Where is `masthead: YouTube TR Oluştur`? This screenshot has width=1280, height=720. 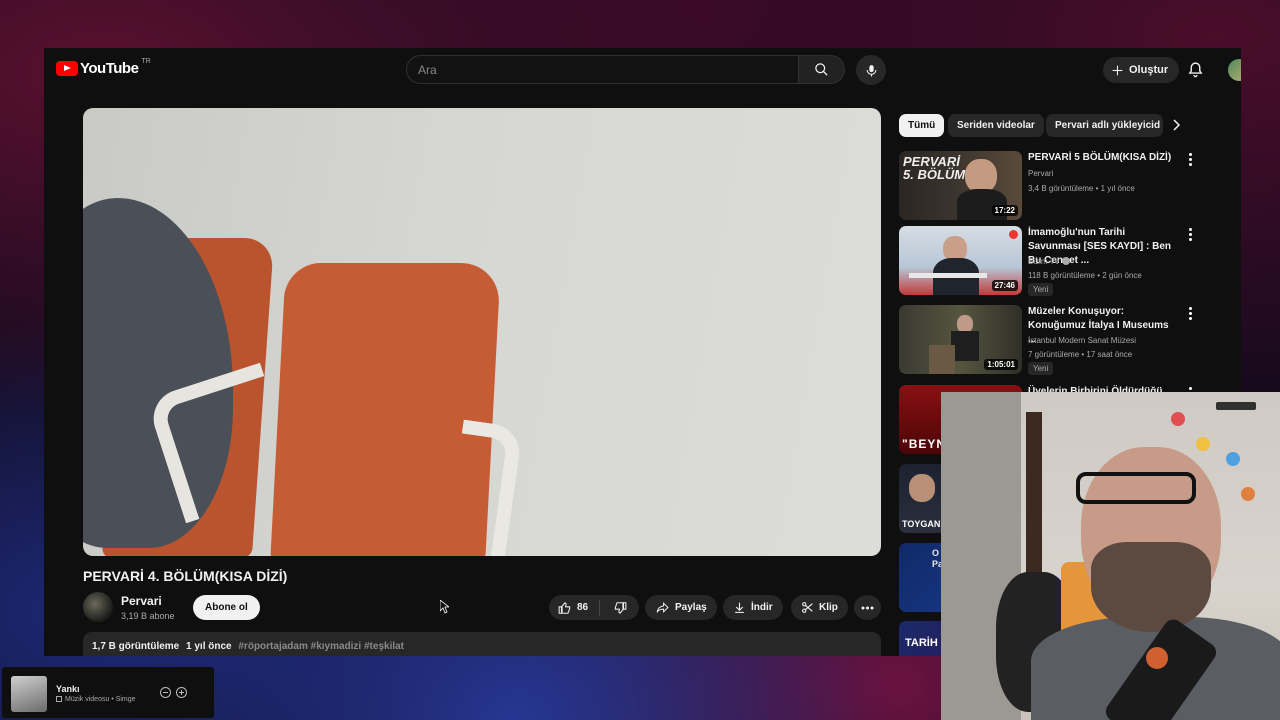
masthead: YouTube TR Oluştur is located at coordinates (642, 70).